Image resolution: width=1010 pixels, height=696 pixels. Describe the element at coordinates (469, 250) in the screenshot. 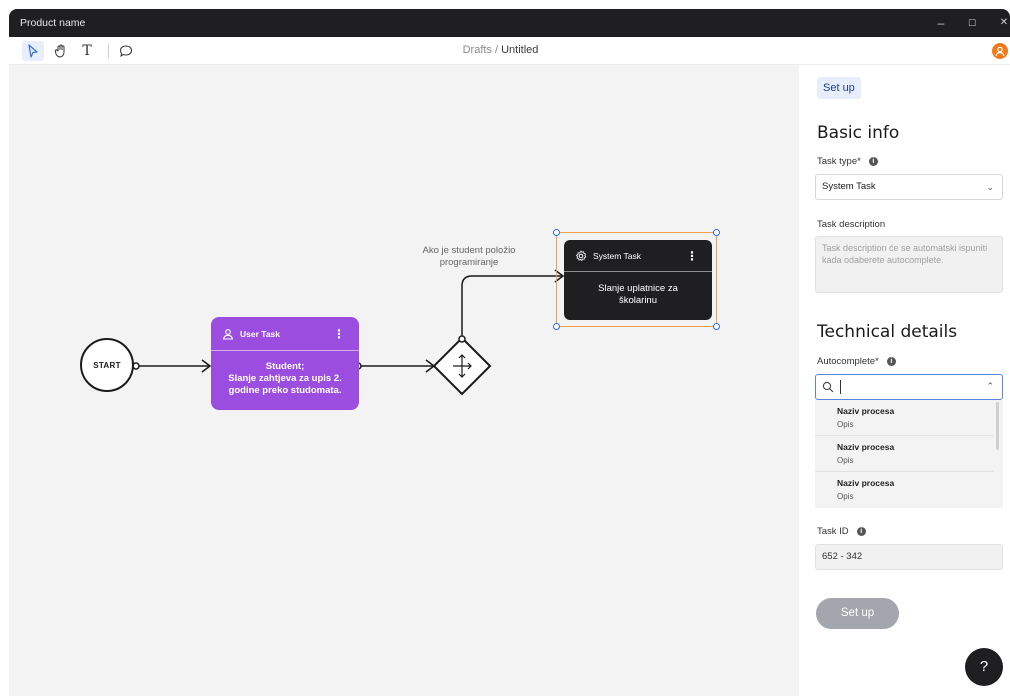

I see `condition-line: Ako je student položio` at that location.